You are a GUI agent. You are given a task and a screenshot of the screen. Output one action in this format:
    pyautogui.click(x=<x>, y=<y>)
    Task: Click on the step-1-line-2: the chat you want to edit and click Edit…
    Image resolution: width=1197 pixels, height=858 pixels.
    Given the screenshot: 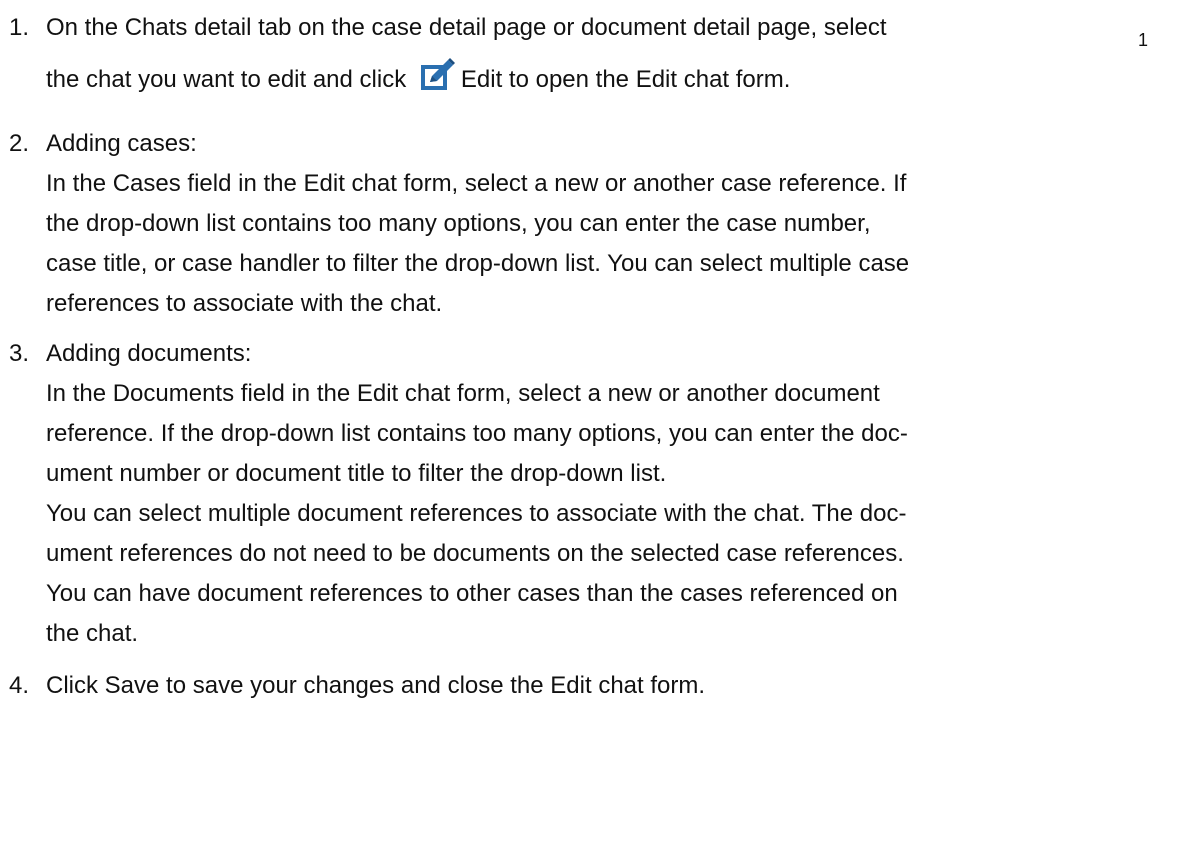 What is the action you would take?
    pyautogui.click(x=620, y=80)
    